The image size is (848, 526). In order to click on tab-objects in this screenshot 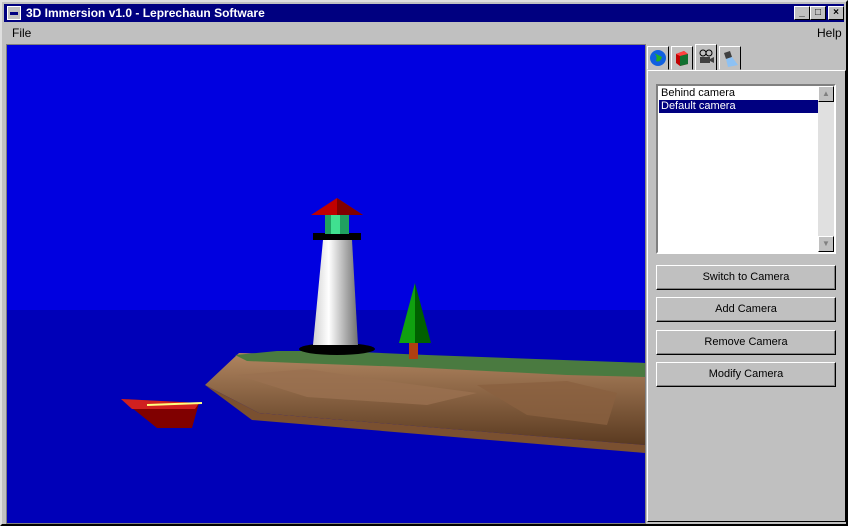, I will do `click(682, 58)`.